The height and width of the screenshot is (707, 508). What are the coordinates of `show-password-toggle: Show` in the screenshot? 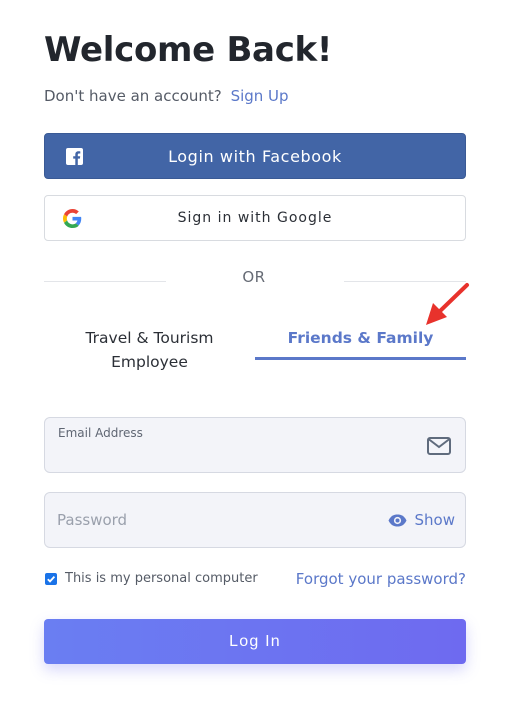 It's located at (421, 520).